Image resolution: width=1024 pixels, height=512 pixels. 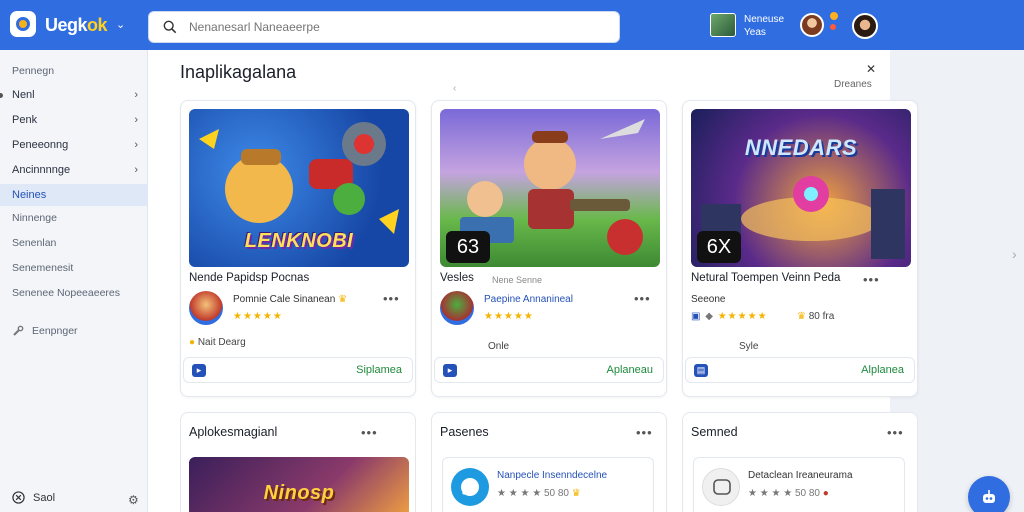 I want to click on game-title: Netural Toempen Veinn Peda, so click(x=765, y=278).